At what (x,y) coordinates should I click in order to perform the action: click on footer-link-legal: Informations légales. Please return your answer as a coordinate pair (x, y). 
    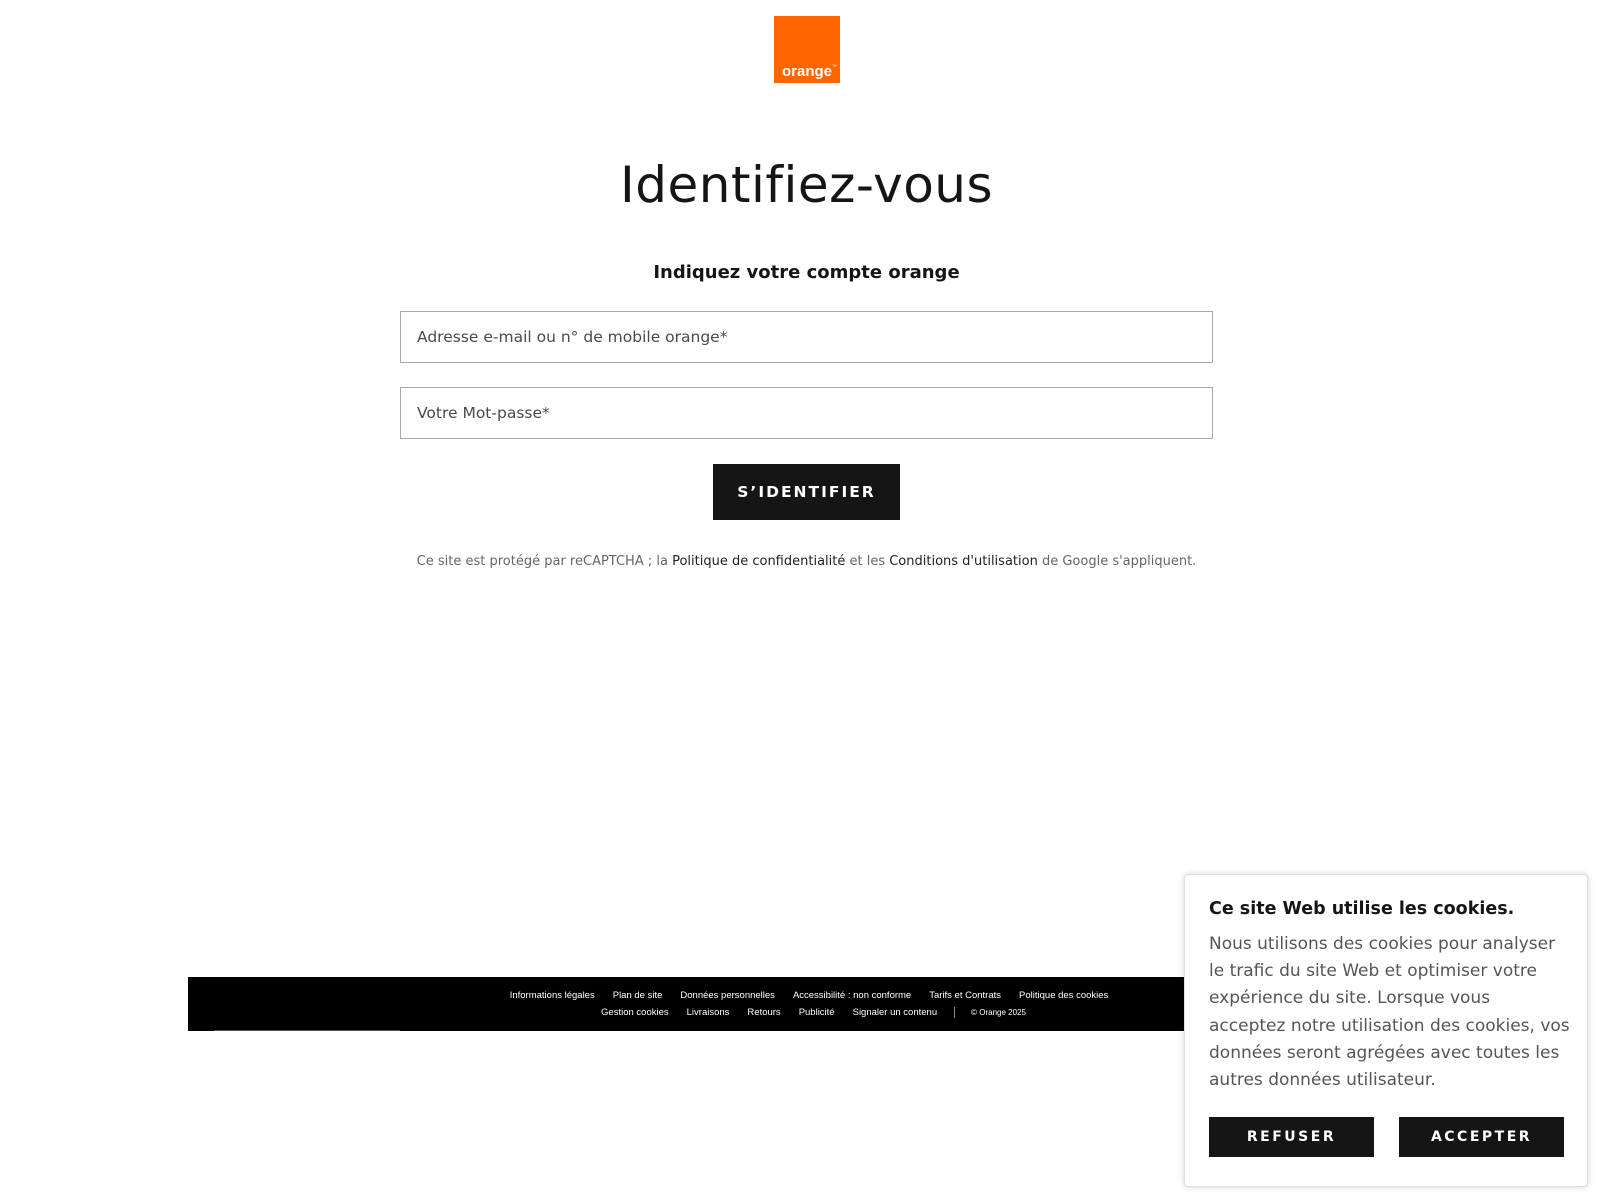
    Looking at the image, I should click on (552, 995).